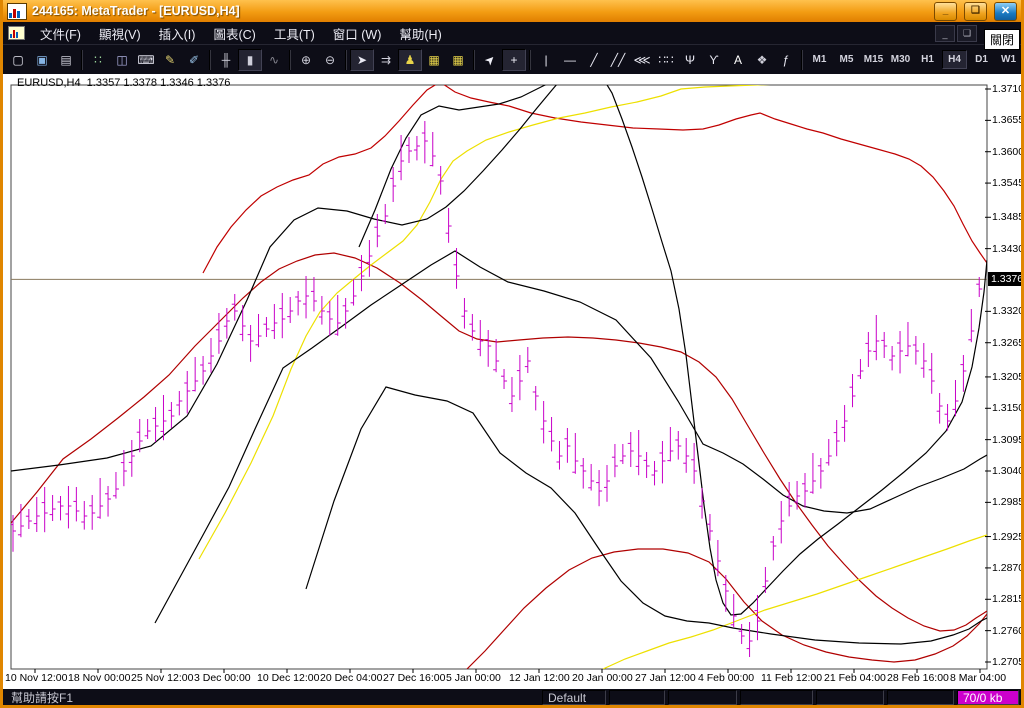 This screenshot has width=1024, height=708. I want to click on timeframe-h4: H4, so click(954, 59).